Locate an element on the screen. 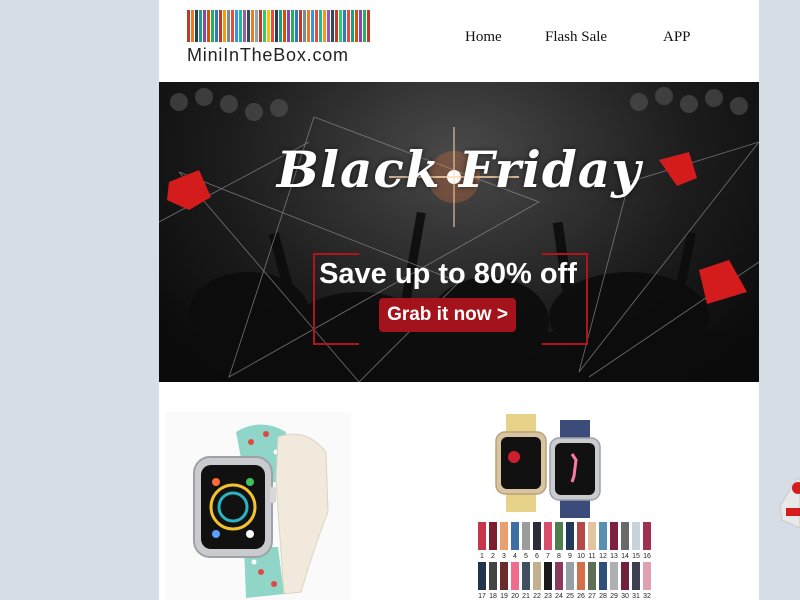 Image resolution: width=800 pixels, height=600 pixels. partial-product-icon is located at coordinates (789, 503).